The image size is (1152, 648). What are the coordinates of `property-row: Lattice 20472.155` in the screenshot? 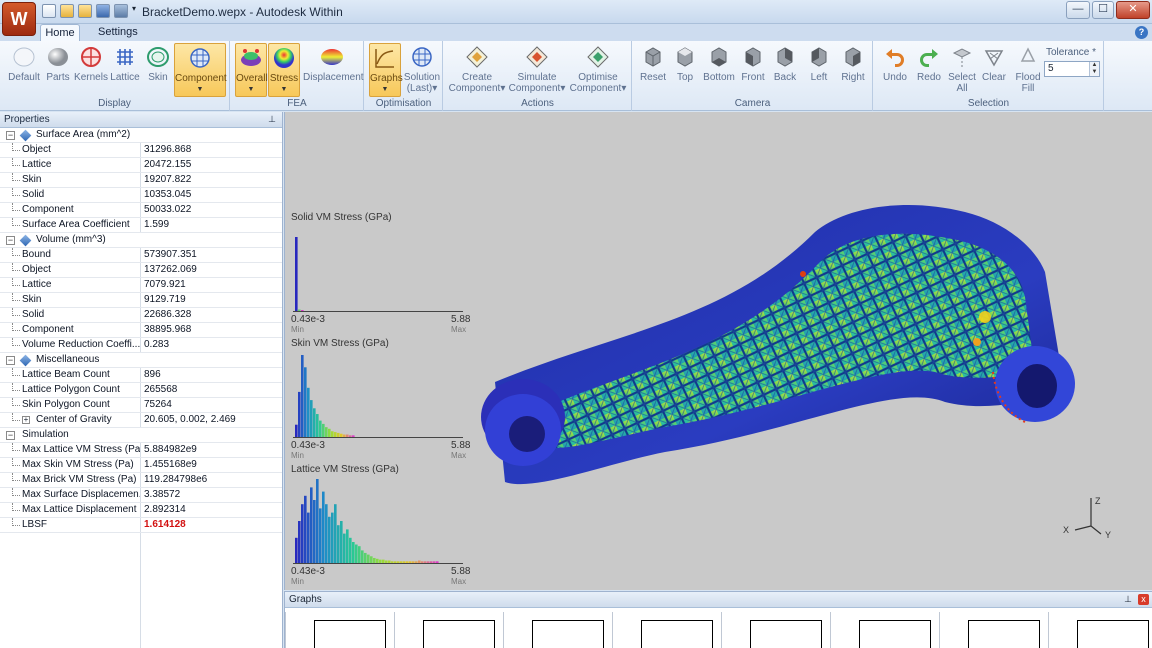 It's located at (141, 165).